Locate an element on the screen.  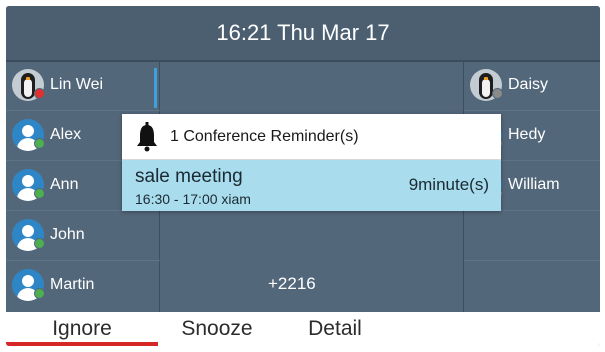
popup-header: 1 Conference Reminder(s) is located at coordinates (311, 137).